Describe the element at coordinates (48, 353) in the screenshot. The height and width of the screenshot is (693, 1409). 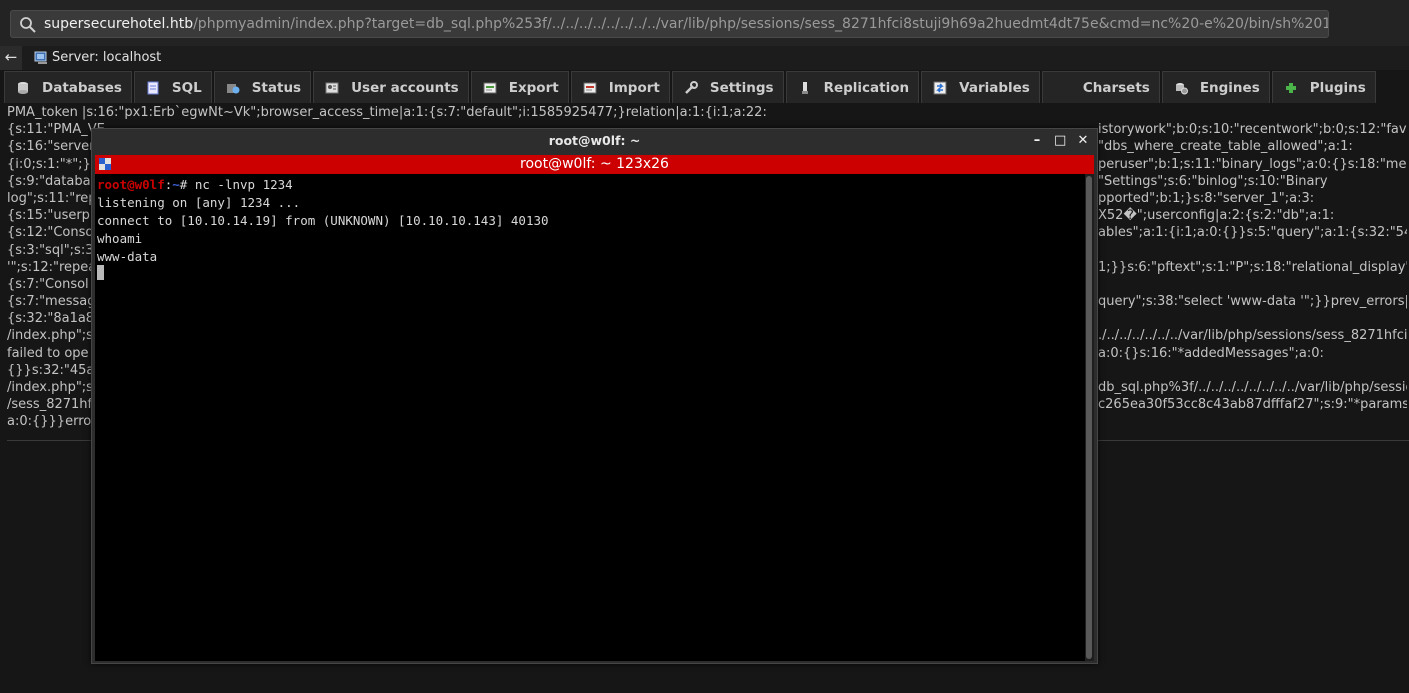
I see `dump-fragment-left: failed to ope` at that location.